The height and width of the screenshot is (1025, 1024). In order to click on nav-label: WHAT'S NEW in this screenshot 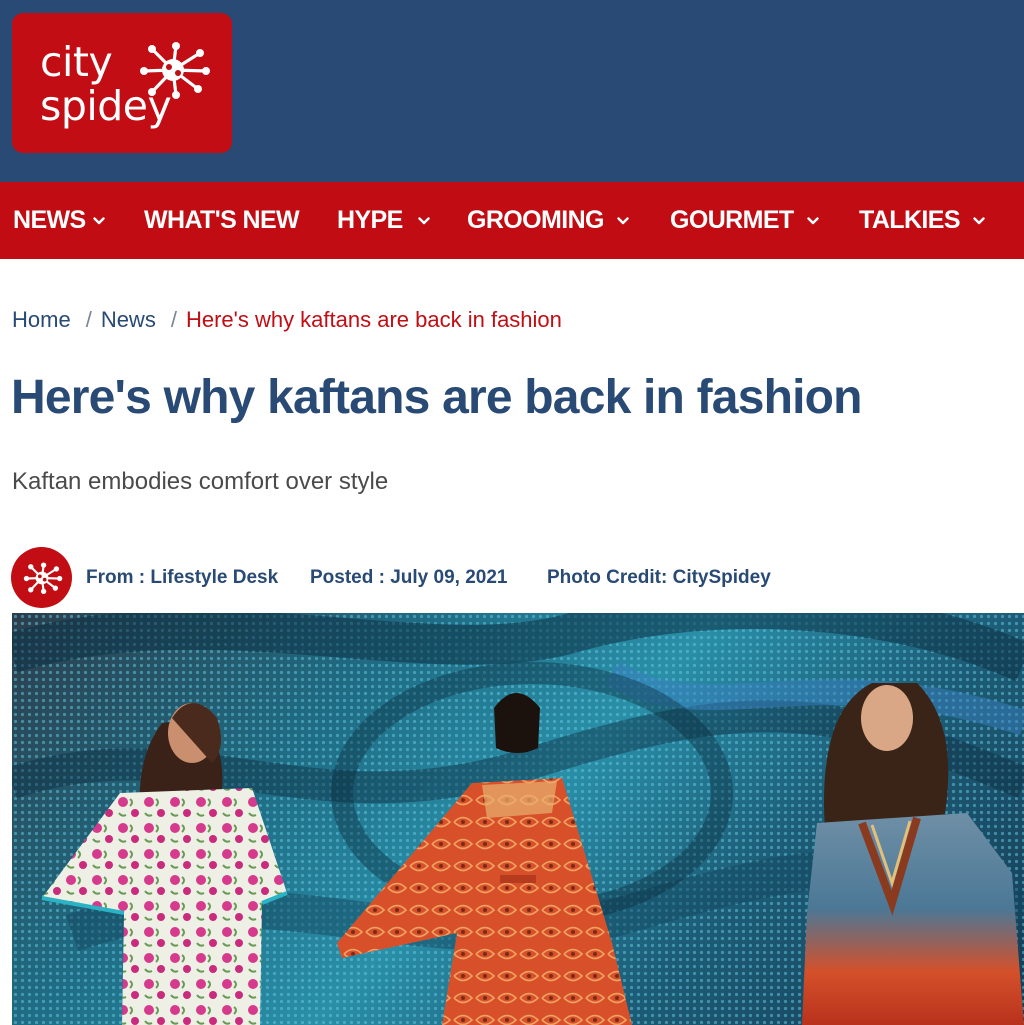, I will do `click(222, 220)`.